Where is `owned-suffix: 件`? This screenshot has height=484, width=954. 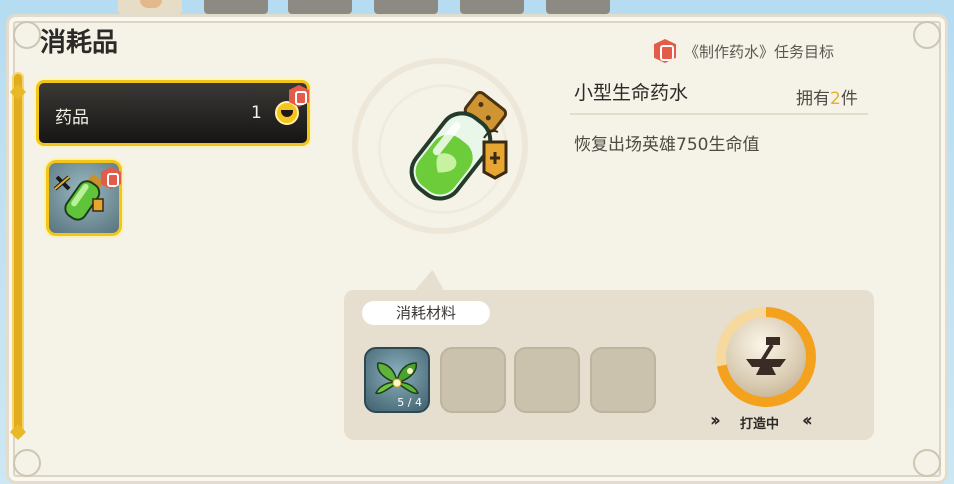
owned-suffix: 件 is located at coordinates (849, 99).